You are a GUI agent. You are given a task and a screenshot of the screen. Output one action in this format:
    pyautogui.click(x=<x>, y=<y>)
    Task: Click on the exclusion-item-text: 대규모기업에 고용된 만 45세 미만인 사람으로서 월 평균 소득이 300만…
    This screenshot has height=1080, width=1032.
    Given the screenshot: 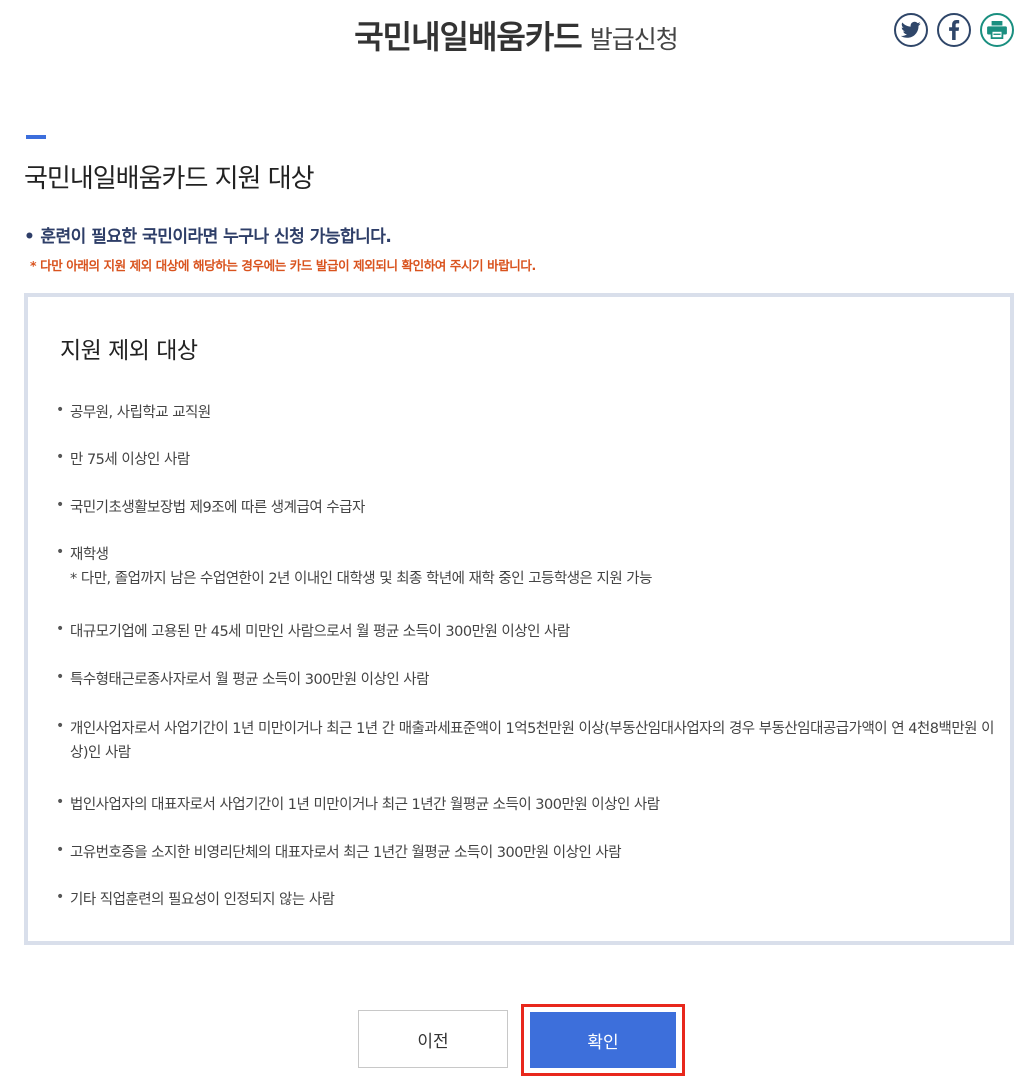 What is the action you would take?
    pyautogui.click(x=320, y=632)
    